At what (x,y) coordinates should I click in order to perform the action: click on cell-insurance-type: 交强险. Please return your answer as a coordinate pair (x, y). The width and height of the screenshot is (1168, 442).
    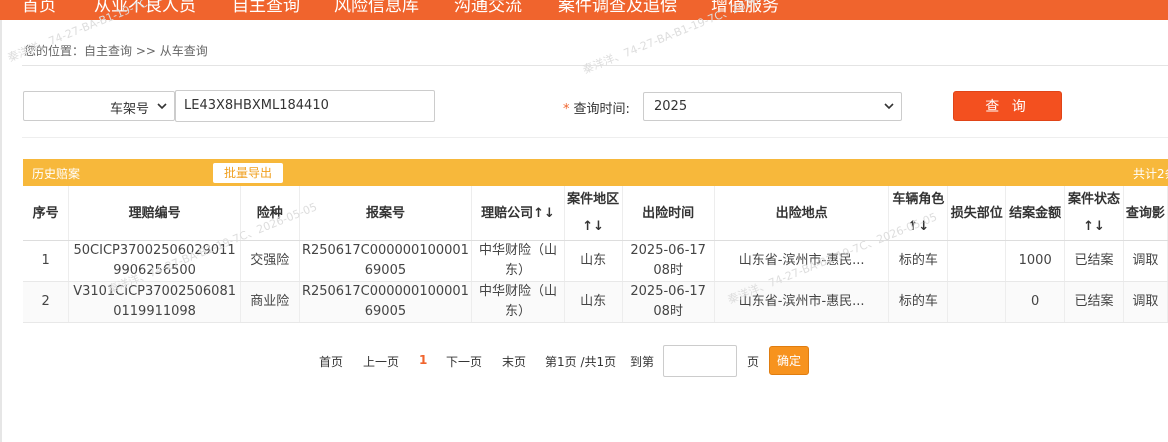
    Looking at the image, I should click on (270, 261).